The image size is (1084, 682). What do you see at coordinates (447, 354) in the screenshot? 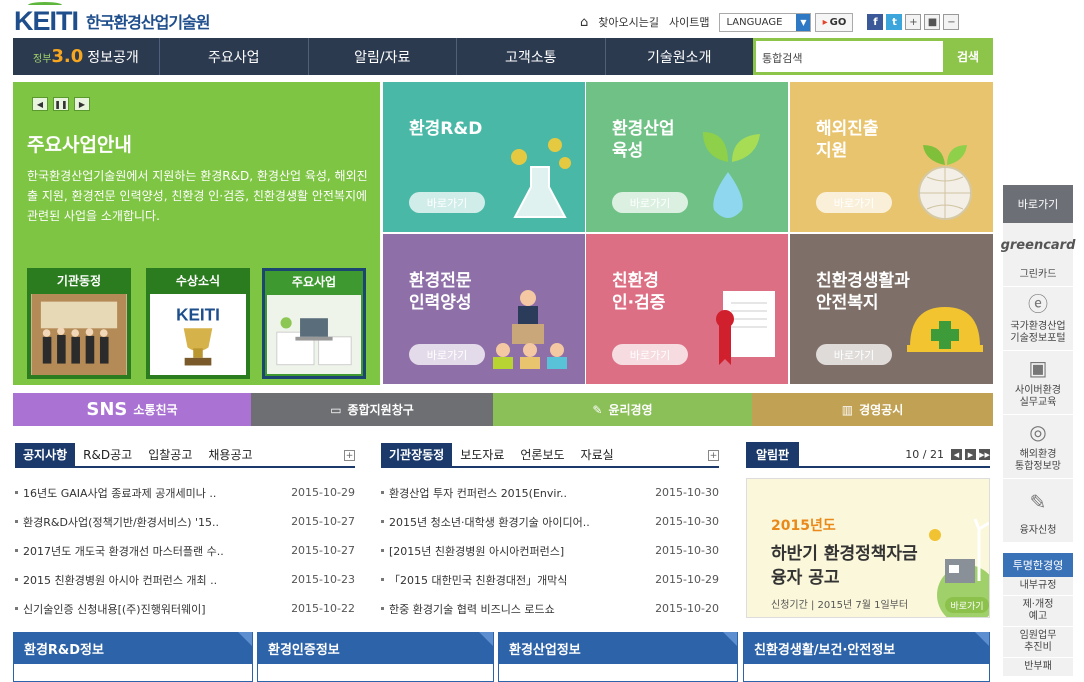
I see `tile-env-experts-button: 바로가기` at bounding box center [447, 354].